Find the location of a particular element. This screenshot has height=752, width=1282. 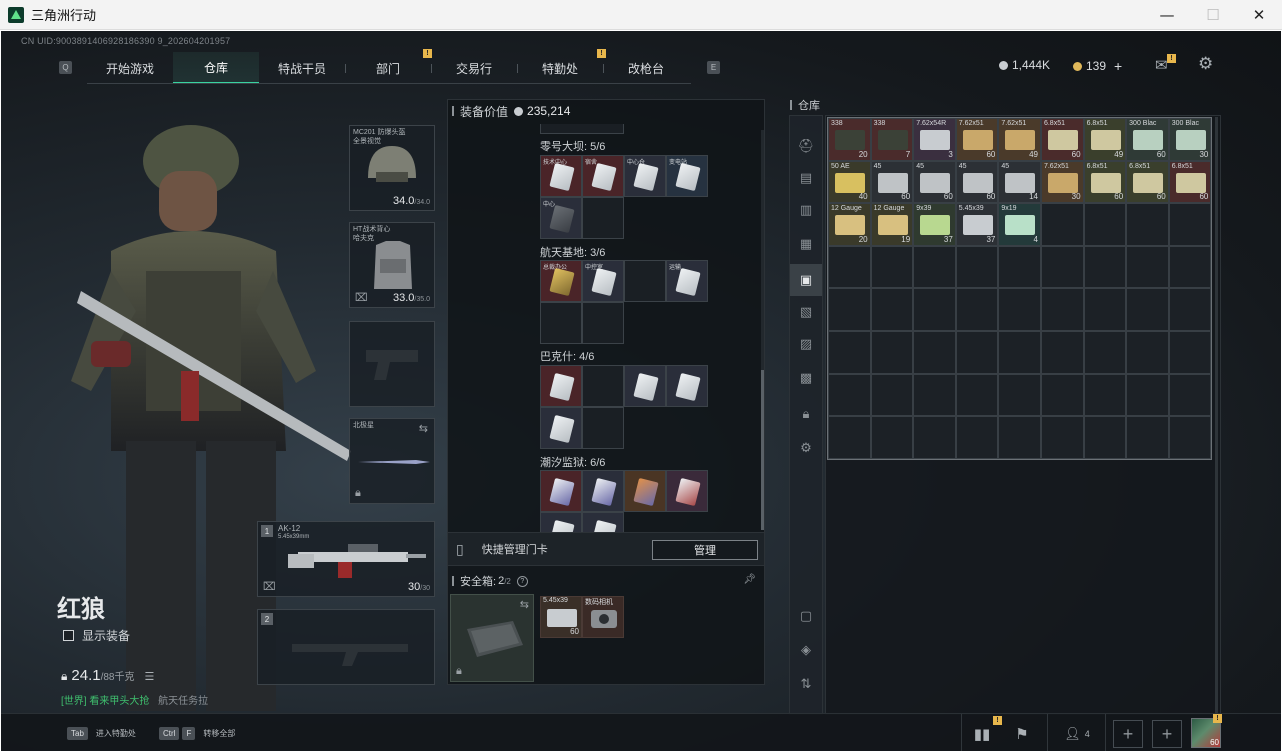

gold-currency: 139 + is located at coordinates (1097, 66).